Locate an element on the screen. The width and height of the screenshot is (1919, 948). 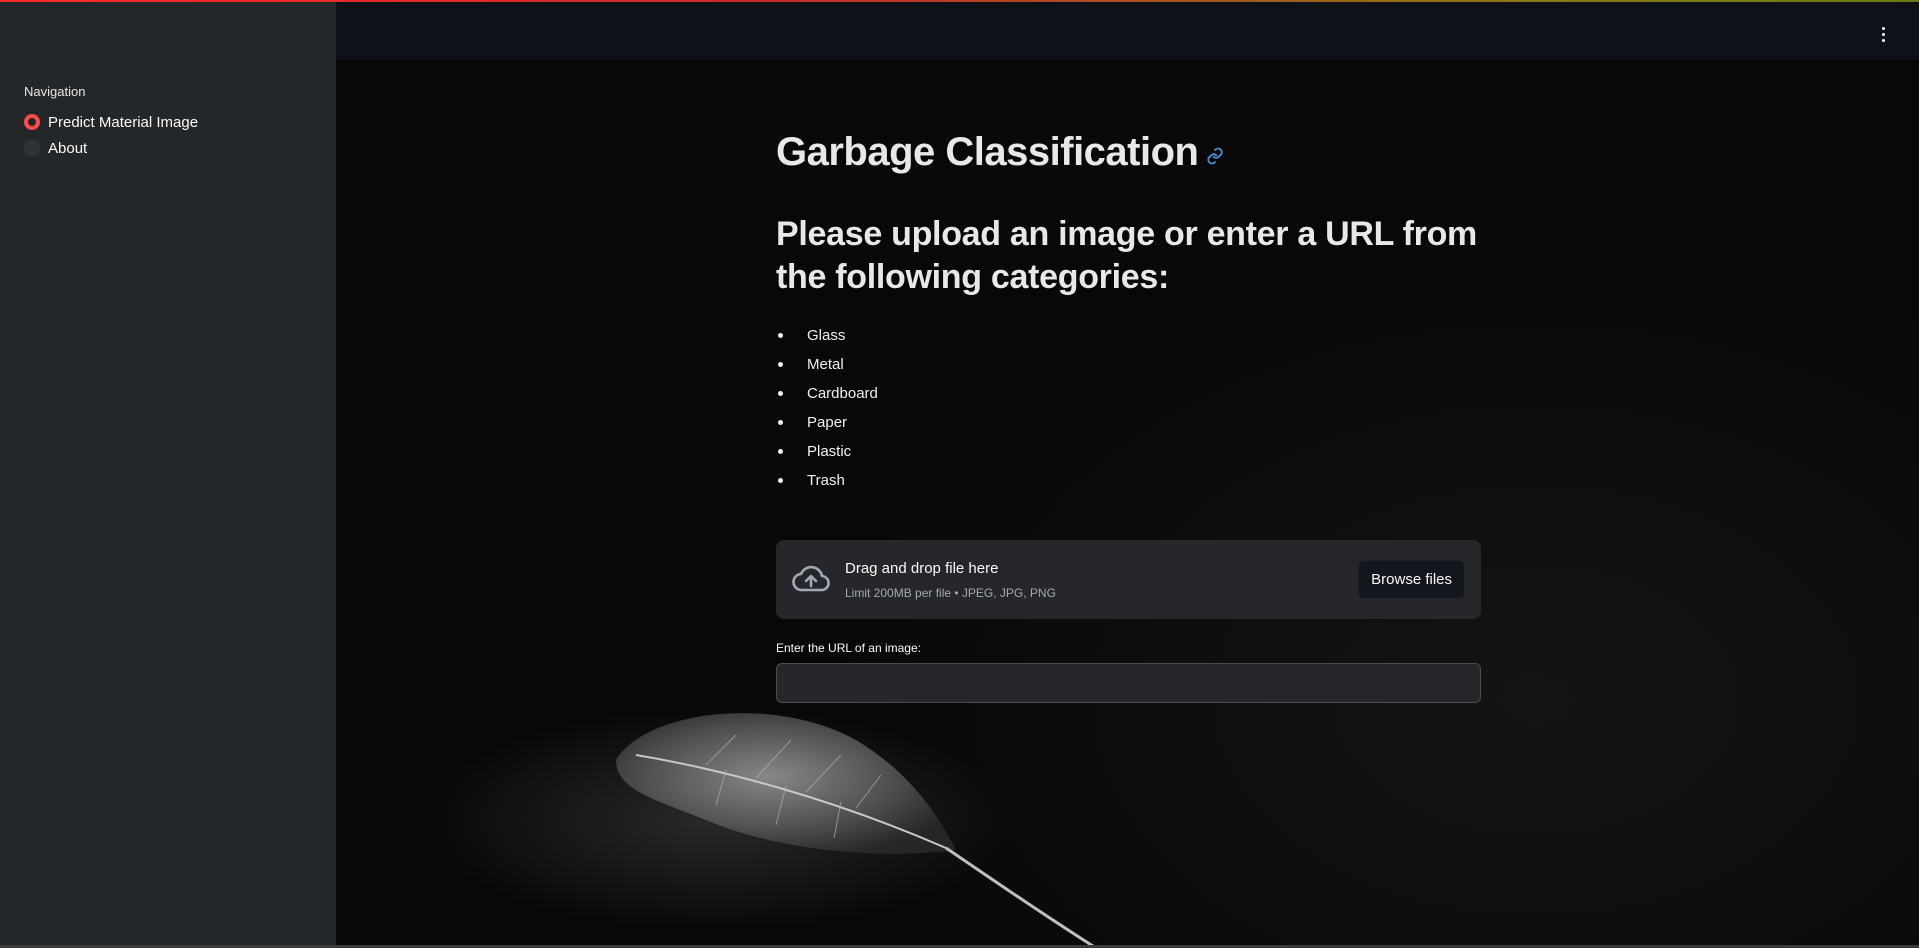
top-decoration-bar is located at coordinates (959, 1).